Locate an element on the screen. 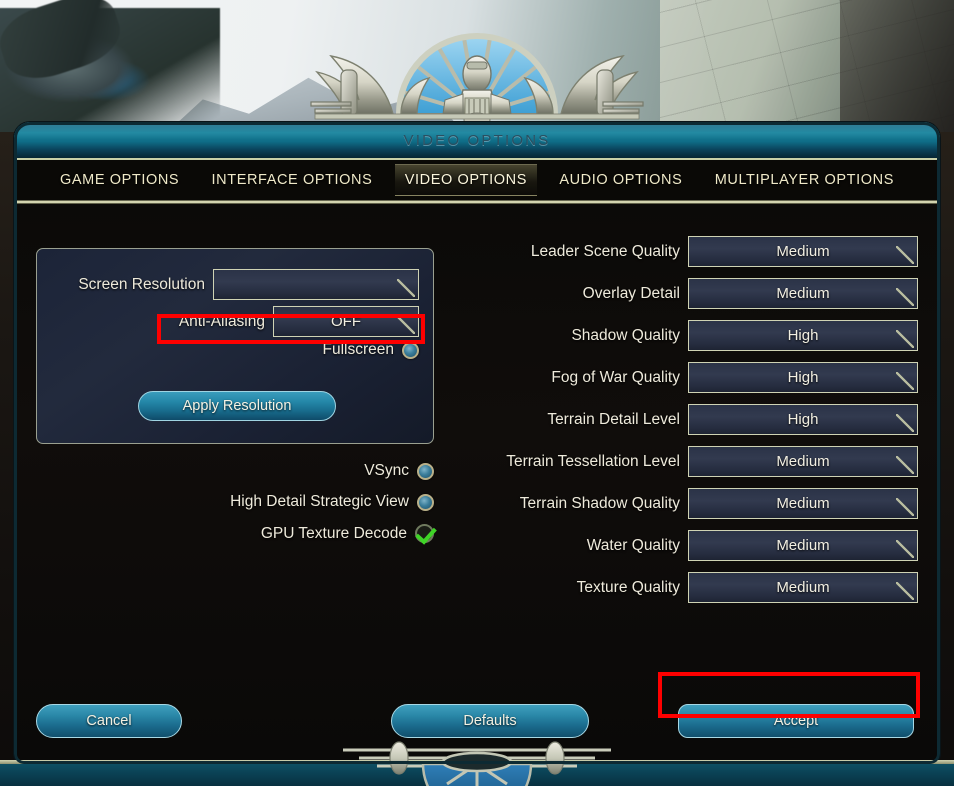 The image size is (954, 786). tab-interface-options: INTERFACE OPTIONS is located at coordinates (292, 180).